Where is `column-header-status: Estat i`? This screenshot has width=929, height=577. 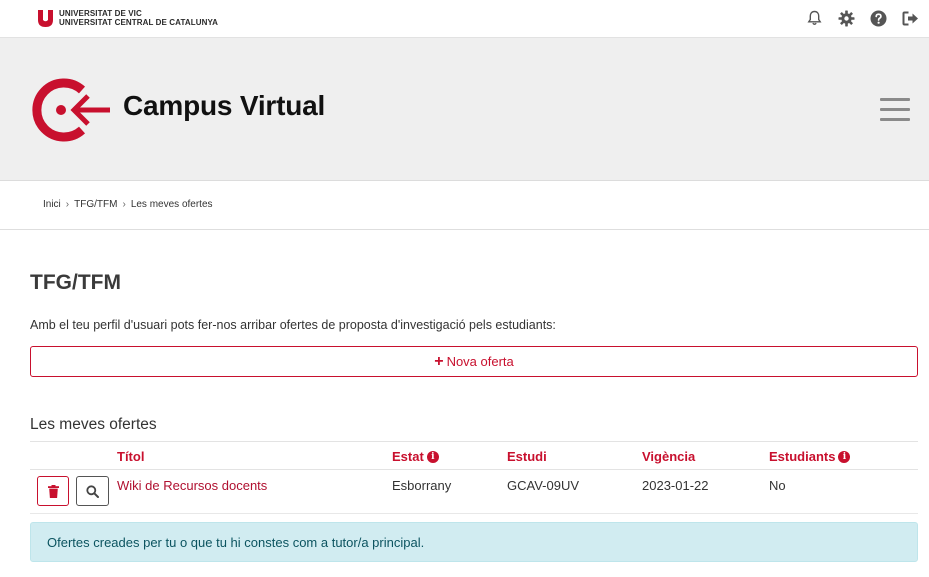 column-header-status: Estat i is located at coordinates (415, 456).